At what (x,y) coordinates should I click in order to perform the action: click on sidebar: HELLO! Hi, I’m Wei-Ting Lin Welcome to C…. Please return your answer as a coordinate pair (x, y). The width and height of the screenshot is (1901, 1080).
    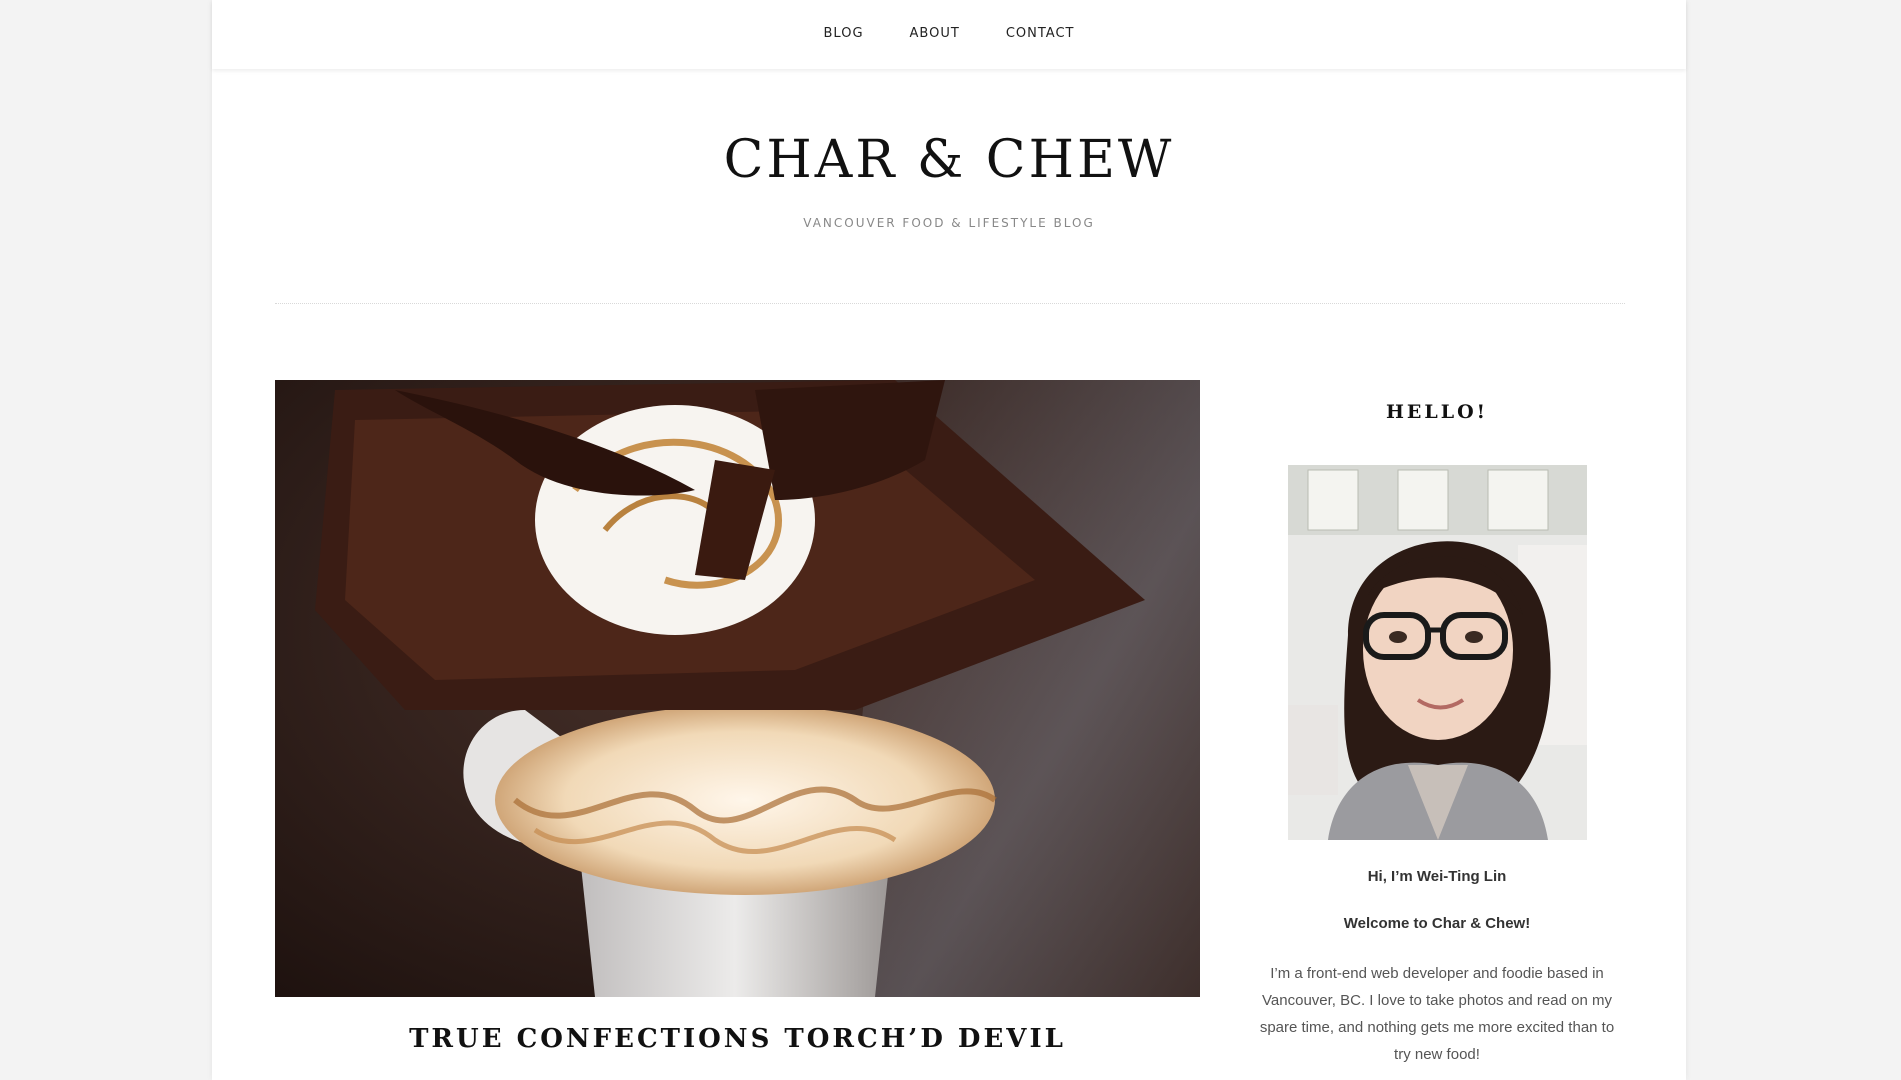
    Looking at the image, I should click on (1437, 724).